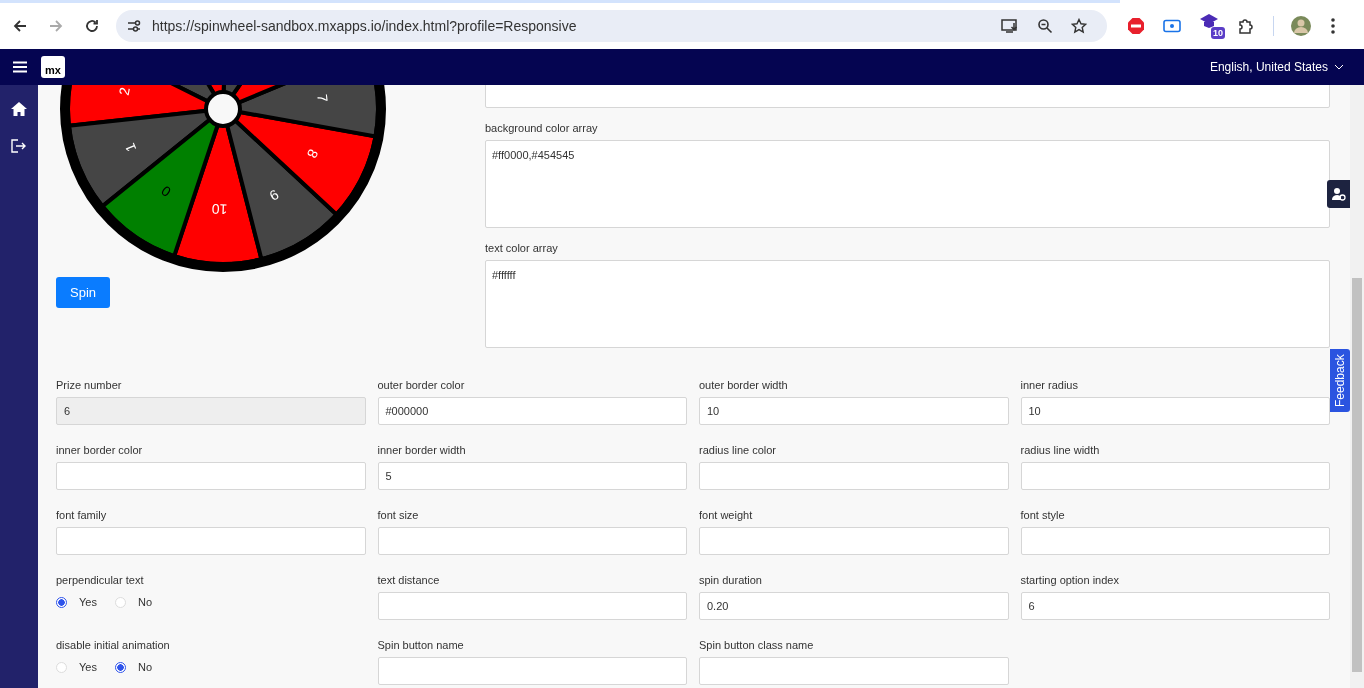 This screenshot has width=1364, height=688. I want to click on feedback-tab: Feedback, so click(1340, 380).